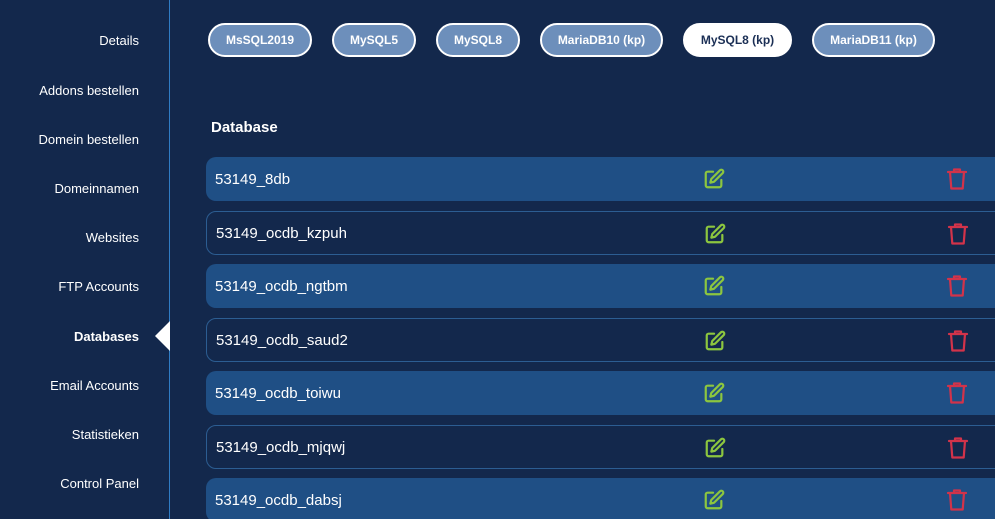 The width and height of the screenshot is (995, 519). I want to click on tab-mariadb10-kp: MariaDB10 (kp), so click(601, 40).